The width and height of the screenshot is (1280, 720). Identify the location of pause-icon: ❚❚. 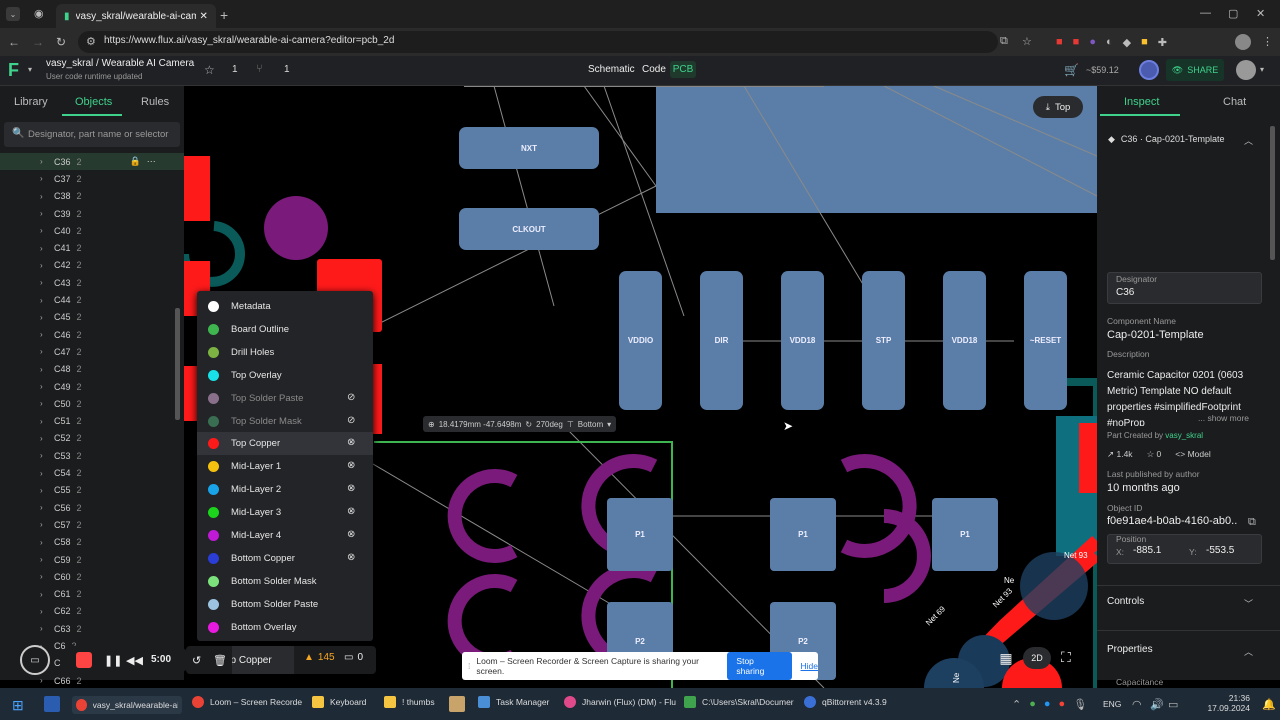
(113, 660).